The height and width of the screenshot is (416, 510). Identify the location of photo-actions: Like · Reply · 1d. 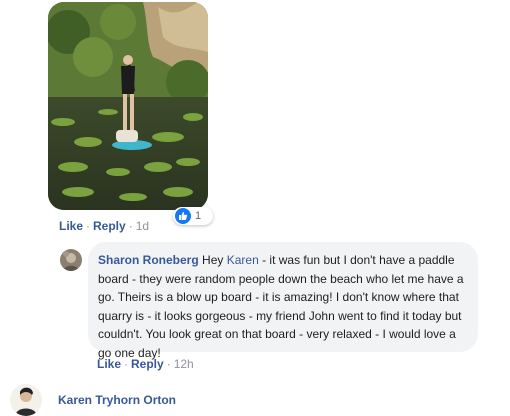
(104, 226).